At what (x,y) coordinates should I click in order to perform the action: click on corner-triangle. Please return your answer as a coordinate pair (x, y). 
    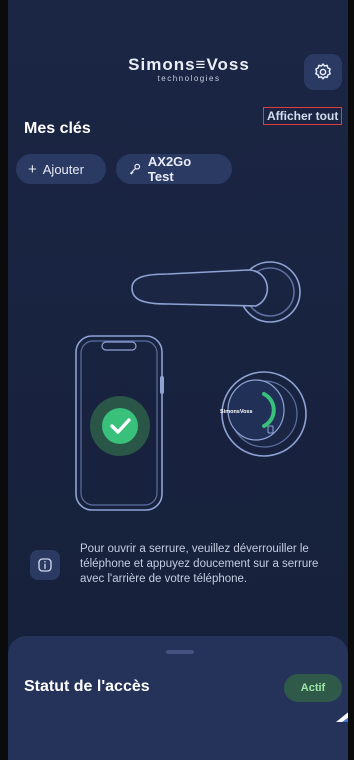
    Looking at the image, I should click on (342, 717).